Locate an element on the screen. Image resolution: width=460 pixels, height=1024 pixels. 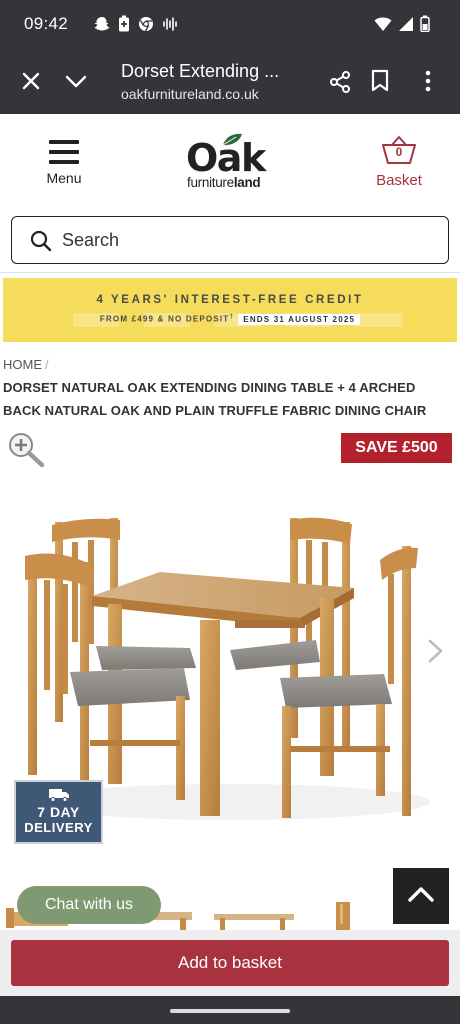
promo-end-date: ENDS 31 AUGUST 2025 is located at coordinates (299, 319).